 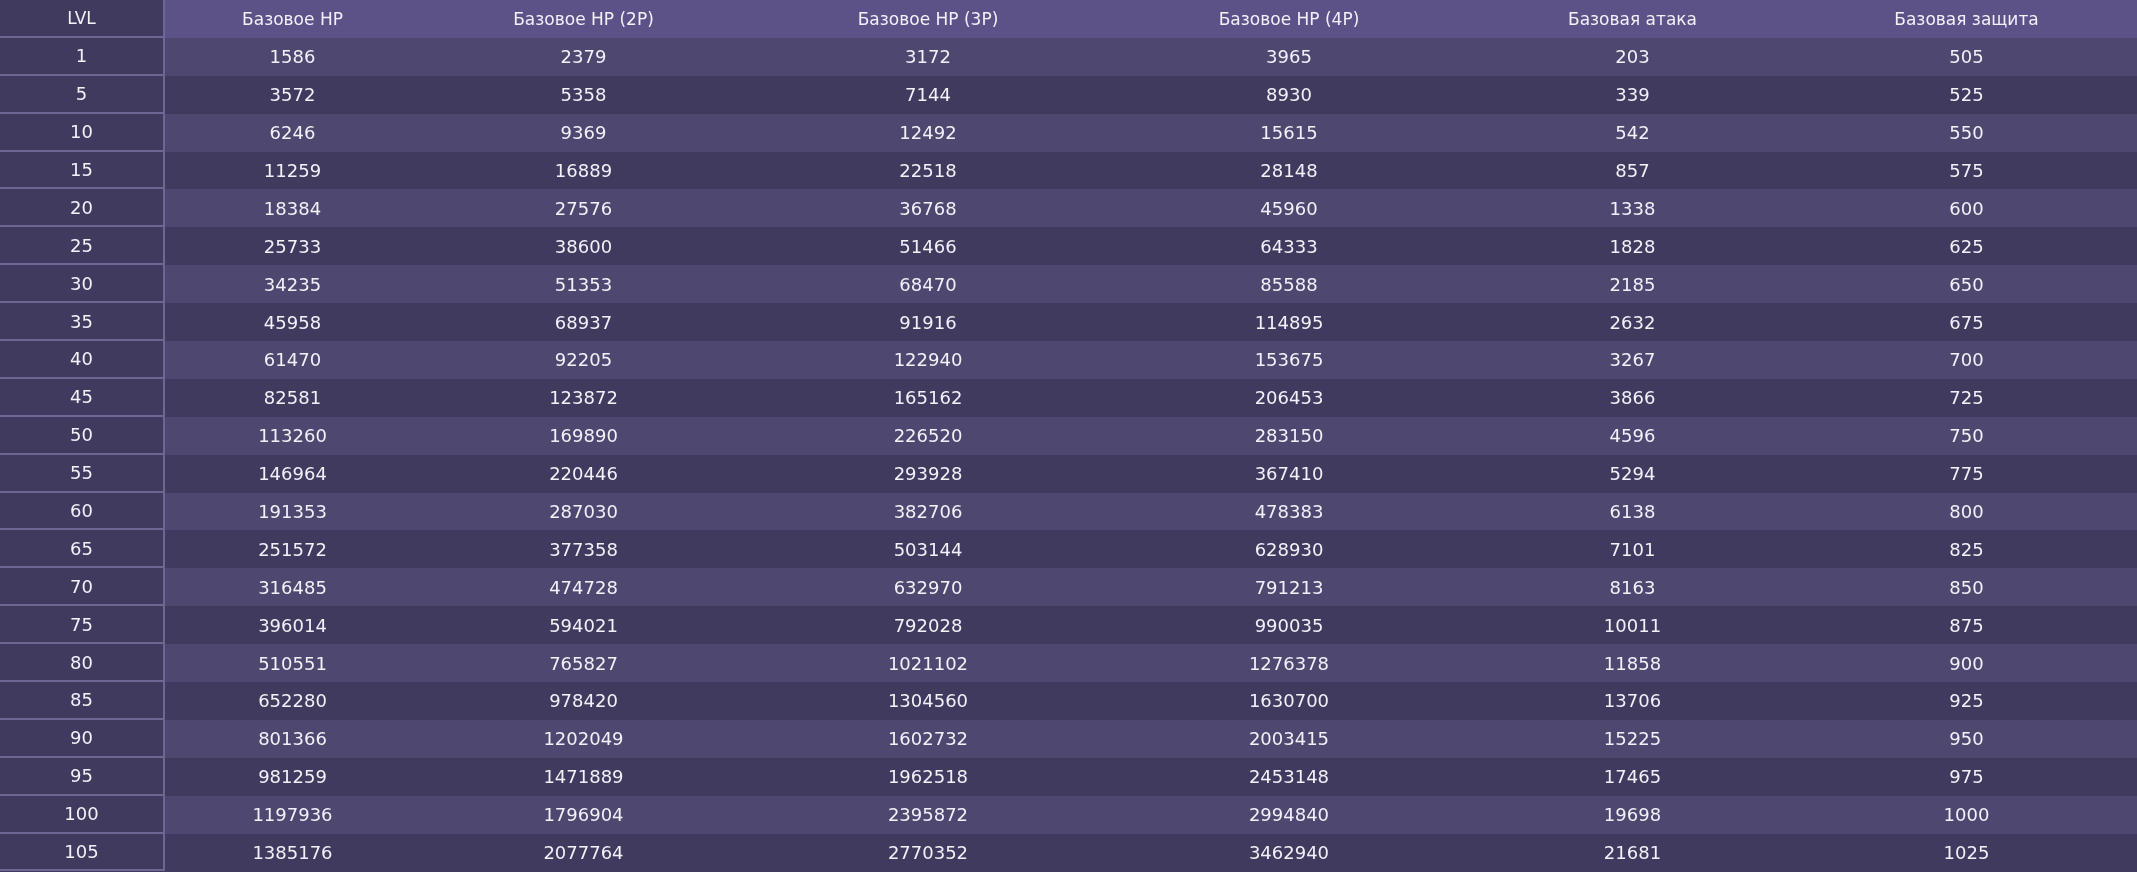 What do you see at coordinates (583, 511) in the screenshot?
I see `table-cell: 287030` at bounding box center [583, 511].